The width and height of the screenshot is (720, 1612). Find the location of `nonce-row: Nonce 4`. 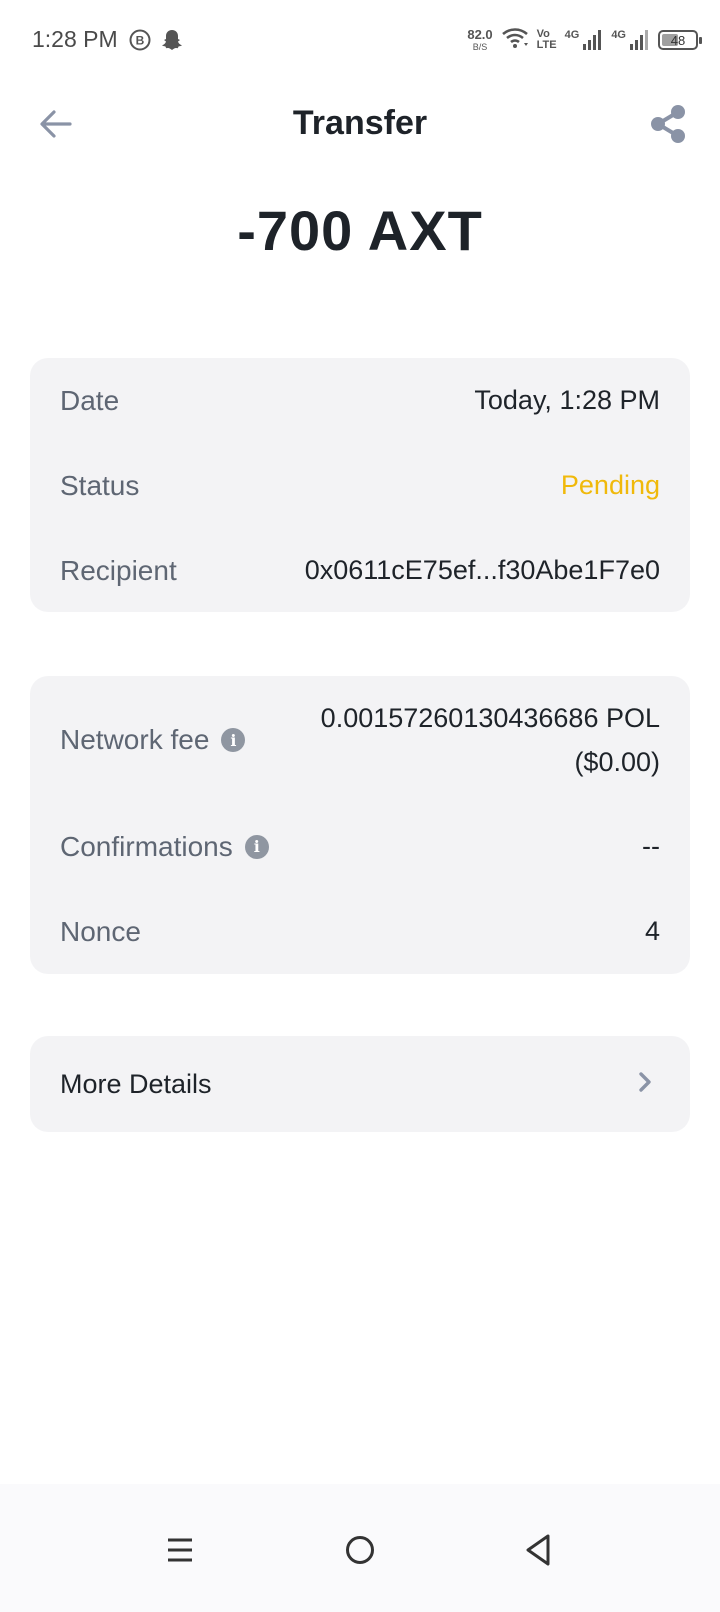

nonce-row: Nonce 4 is located at coordinates (360, 931).